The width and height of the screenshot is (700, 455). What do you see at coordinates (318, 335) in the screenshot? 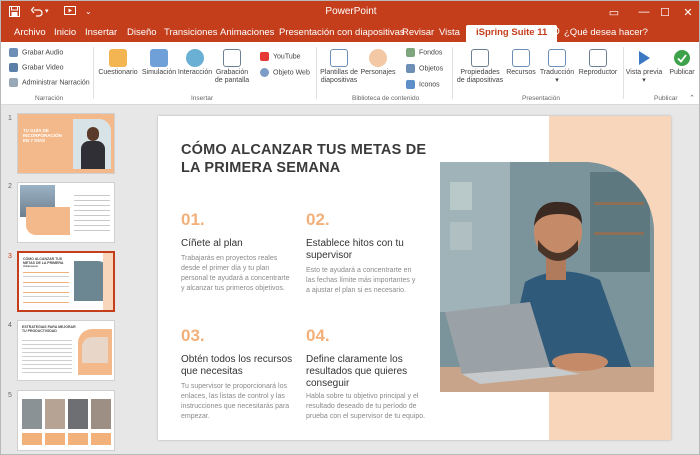
I see `item-number: 04.` at bounding box center [318, 335].